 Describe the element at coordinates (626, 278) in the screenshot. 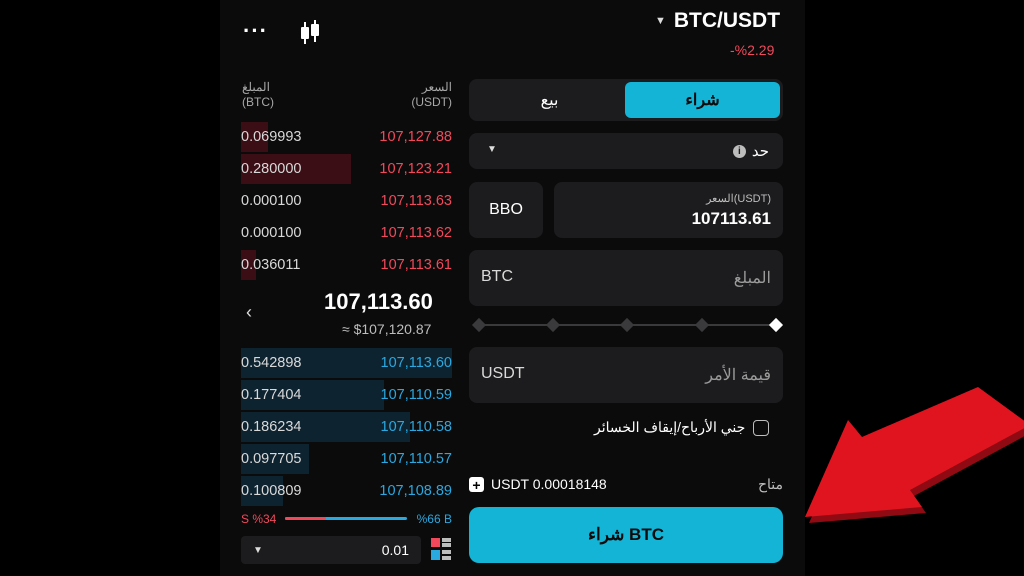

I see `amount-input: BTC المبلغ` at that location.